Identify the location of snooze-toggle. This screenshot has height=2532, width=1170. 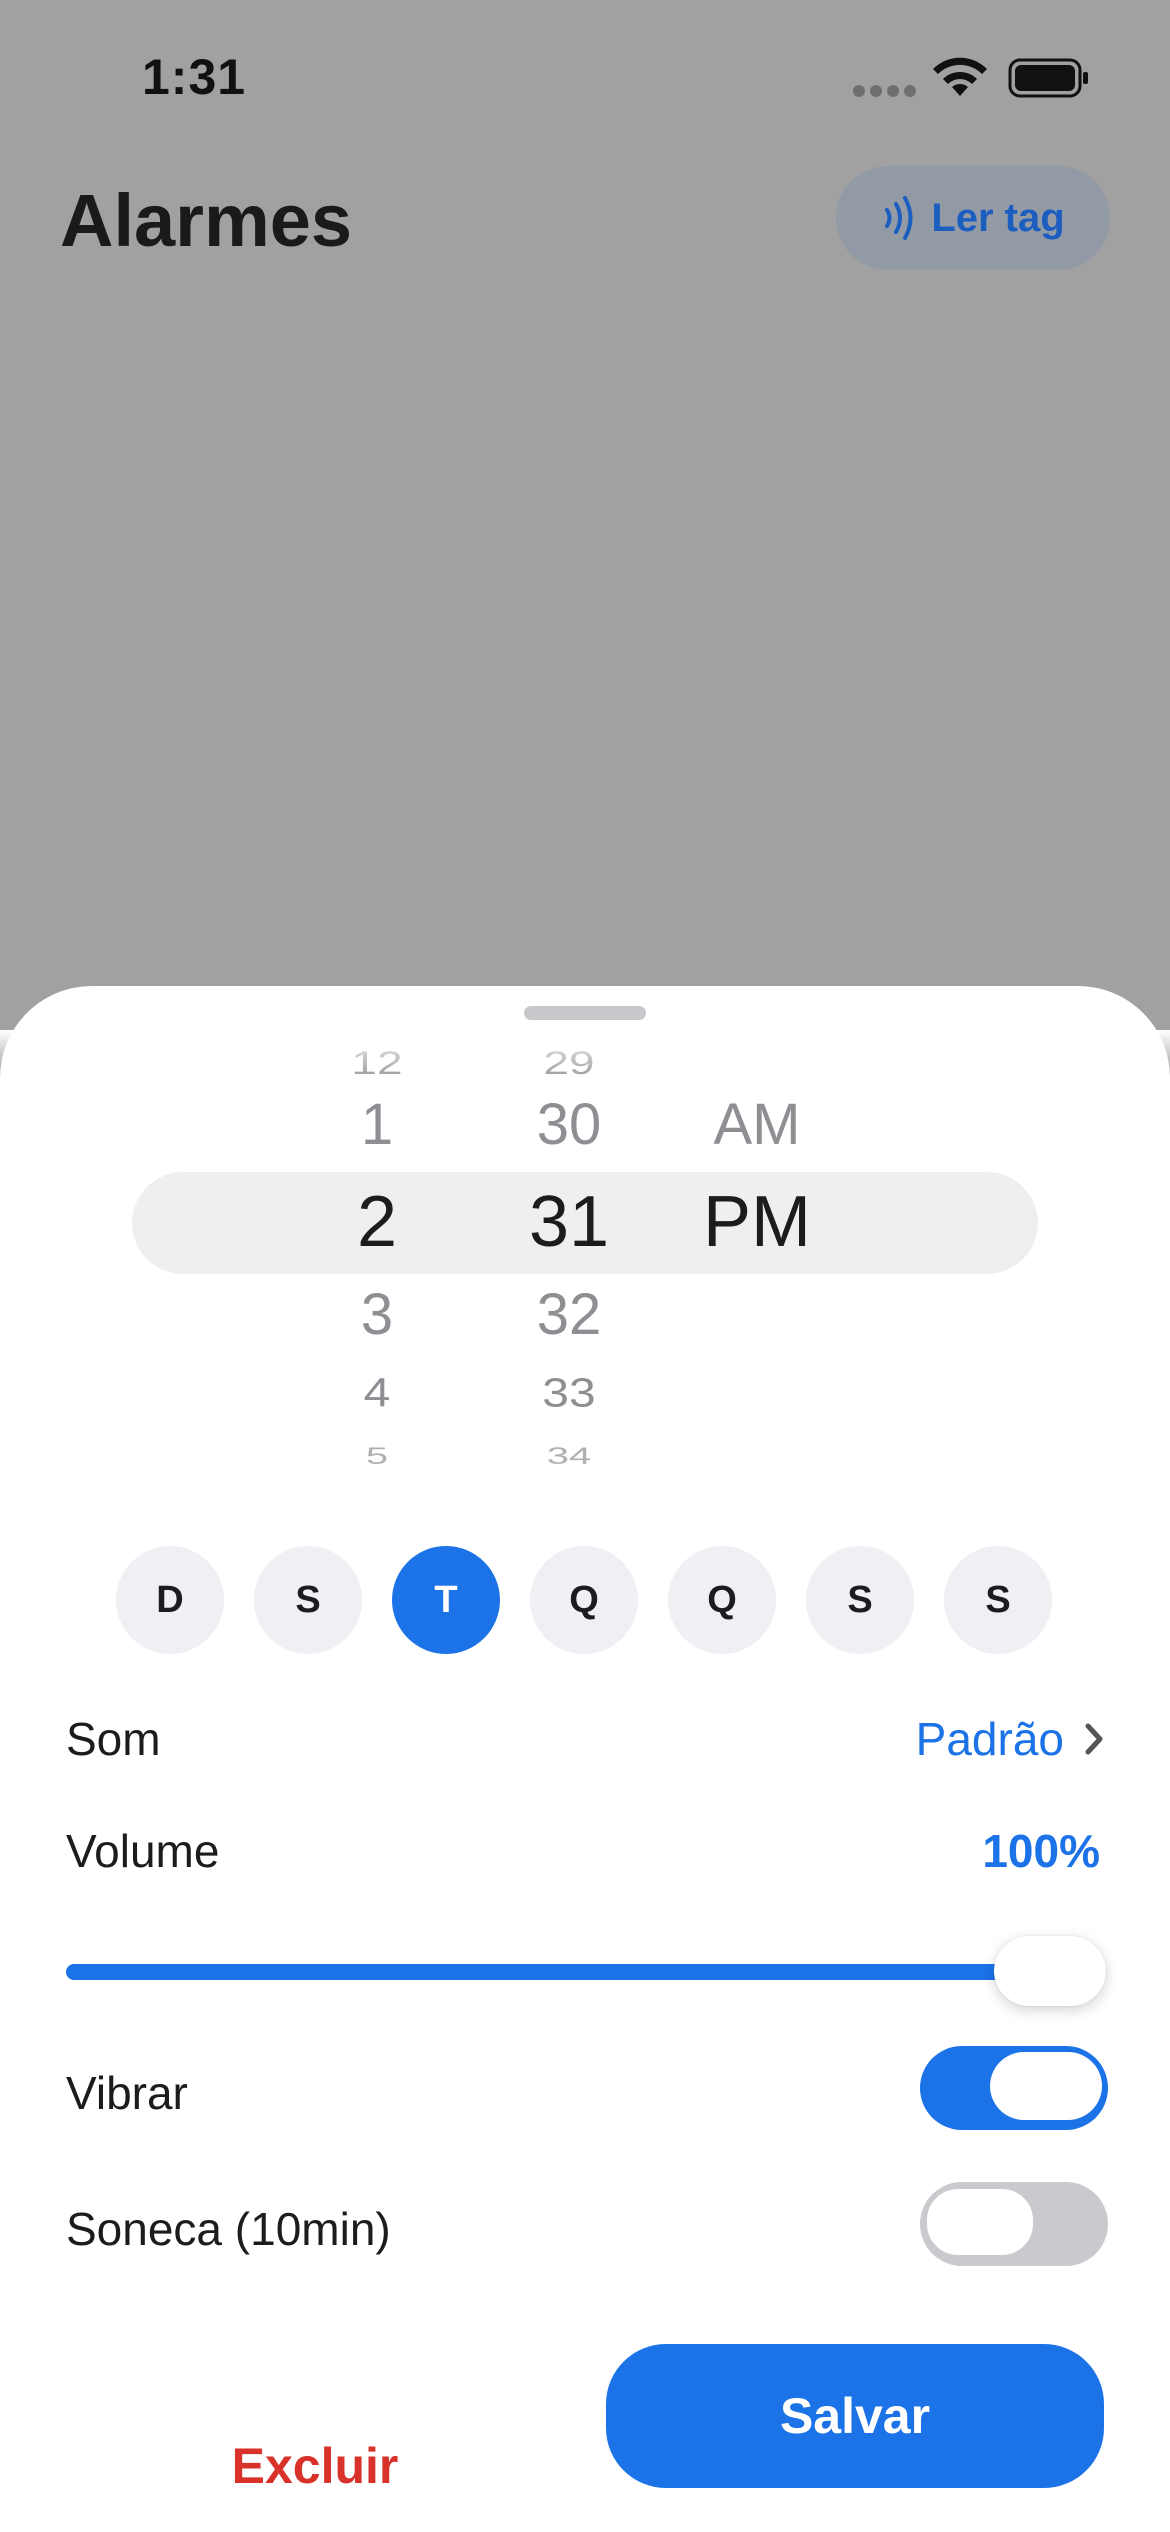
(1014, 2224).